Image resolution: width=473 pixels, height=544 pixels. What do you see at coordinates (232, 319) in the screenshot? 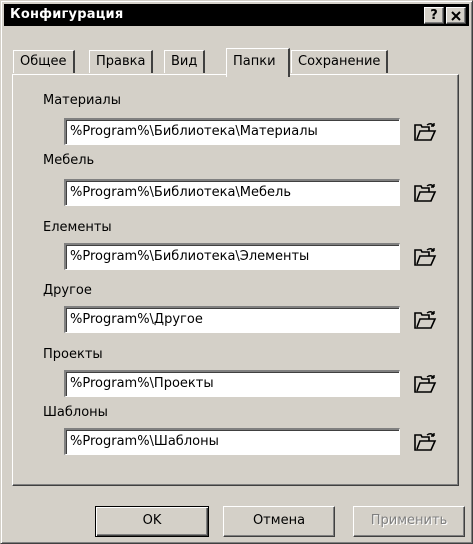
I see `other-path-input: %Program%\Другое` at bounding box center [232, 319].